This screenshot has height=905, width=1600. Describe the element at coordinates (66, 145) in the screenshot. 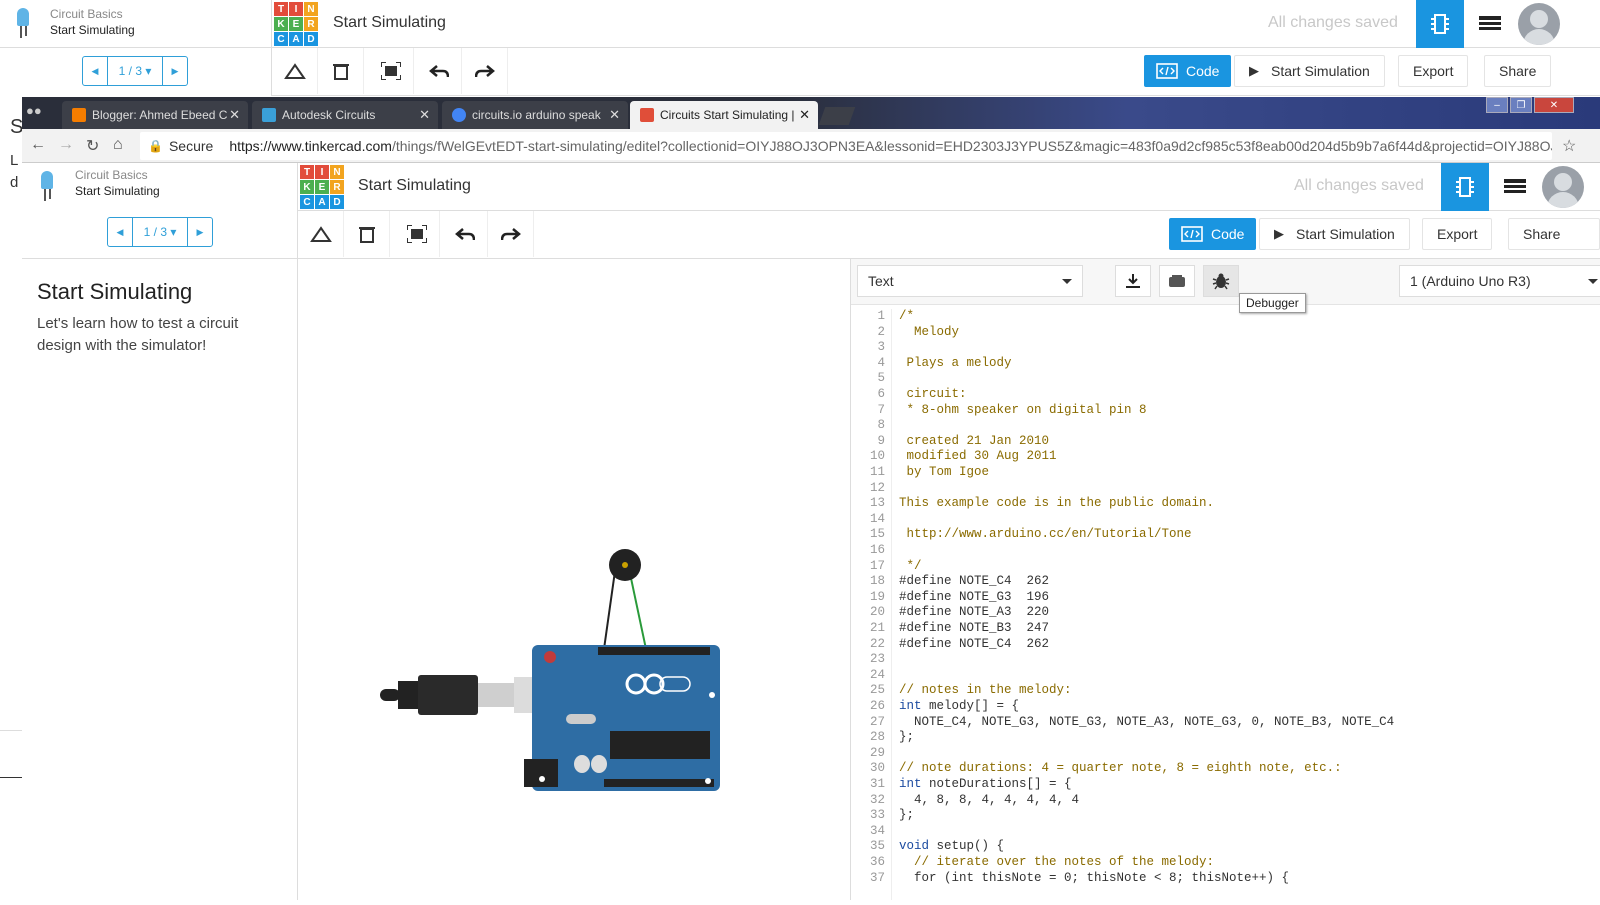

I see `forward-arrow-icon: →` at that location.